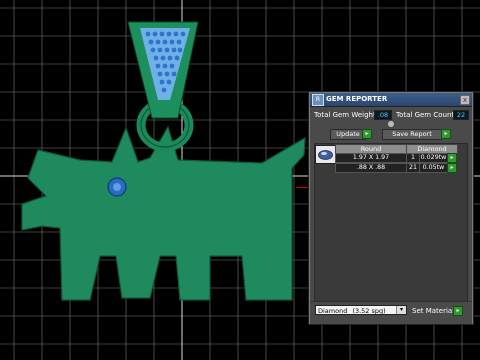 Image resolution: width=480 pixels, height=360 pixels. Describe the element at coordinates (412, 134) in the screenshot. I see `save-report-button: Save Report` at that location.